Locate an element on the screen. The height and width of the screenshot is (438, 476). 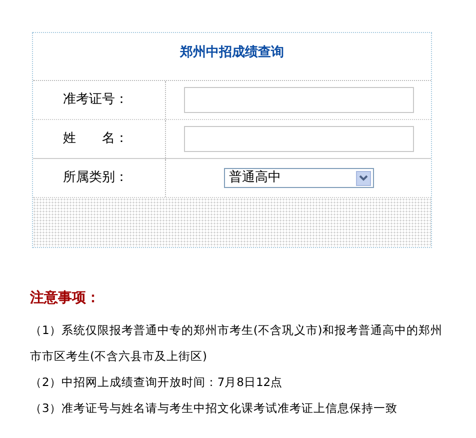
note-text: （3）准考证号与姓名请与考生中招文化课考试准考证上信息保持一致 is located at coordinates (214, 408).